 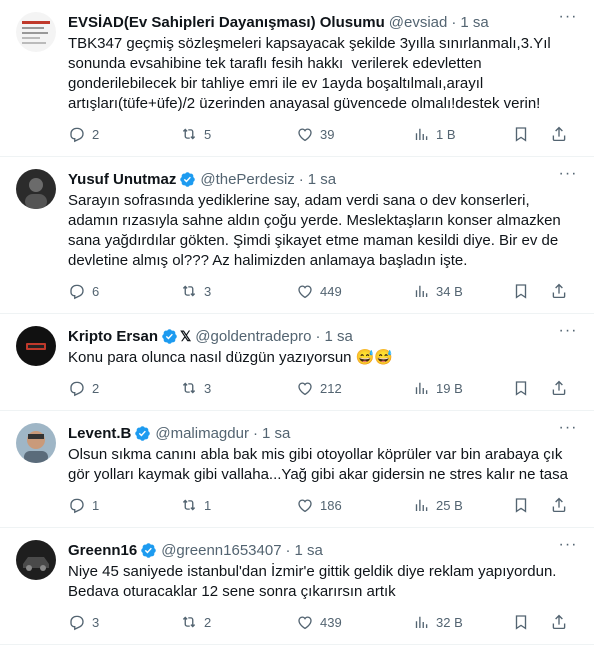 I want to click on retweet-button: 5, so click(x=238, y=134).